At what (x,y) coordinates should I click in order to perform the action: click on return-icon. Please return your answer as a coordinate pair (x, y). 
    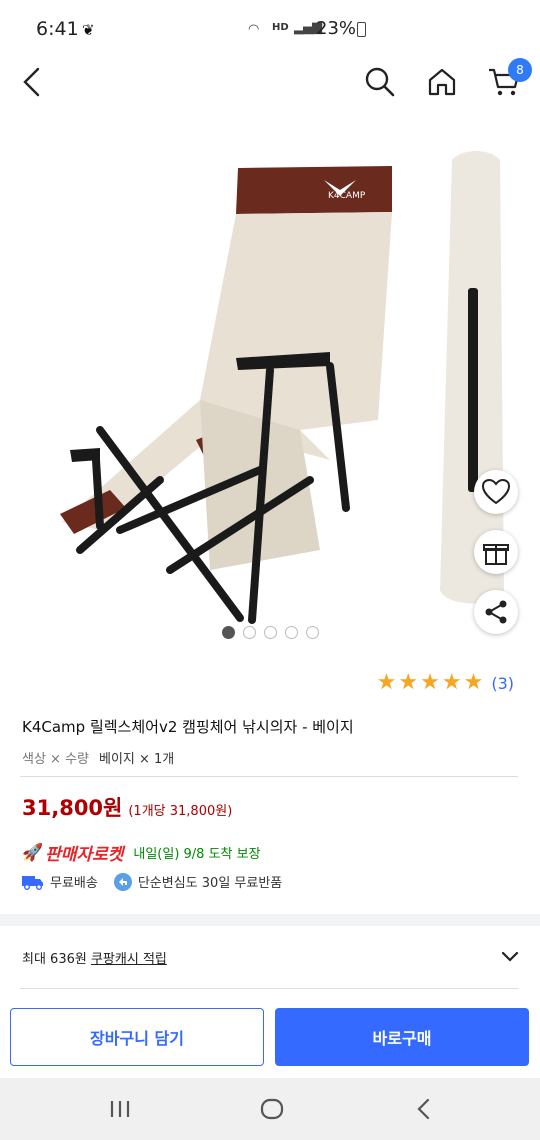
    Looking at the image, I should click on (122, 881).